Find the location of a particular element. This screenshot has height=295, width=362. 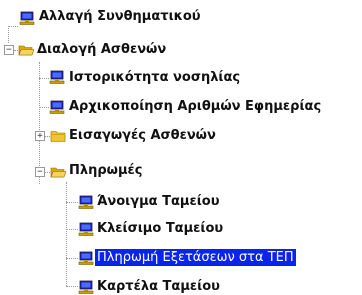

tree-item-label: Διαλογή Ασθενών is located at coordinates (102, 49).